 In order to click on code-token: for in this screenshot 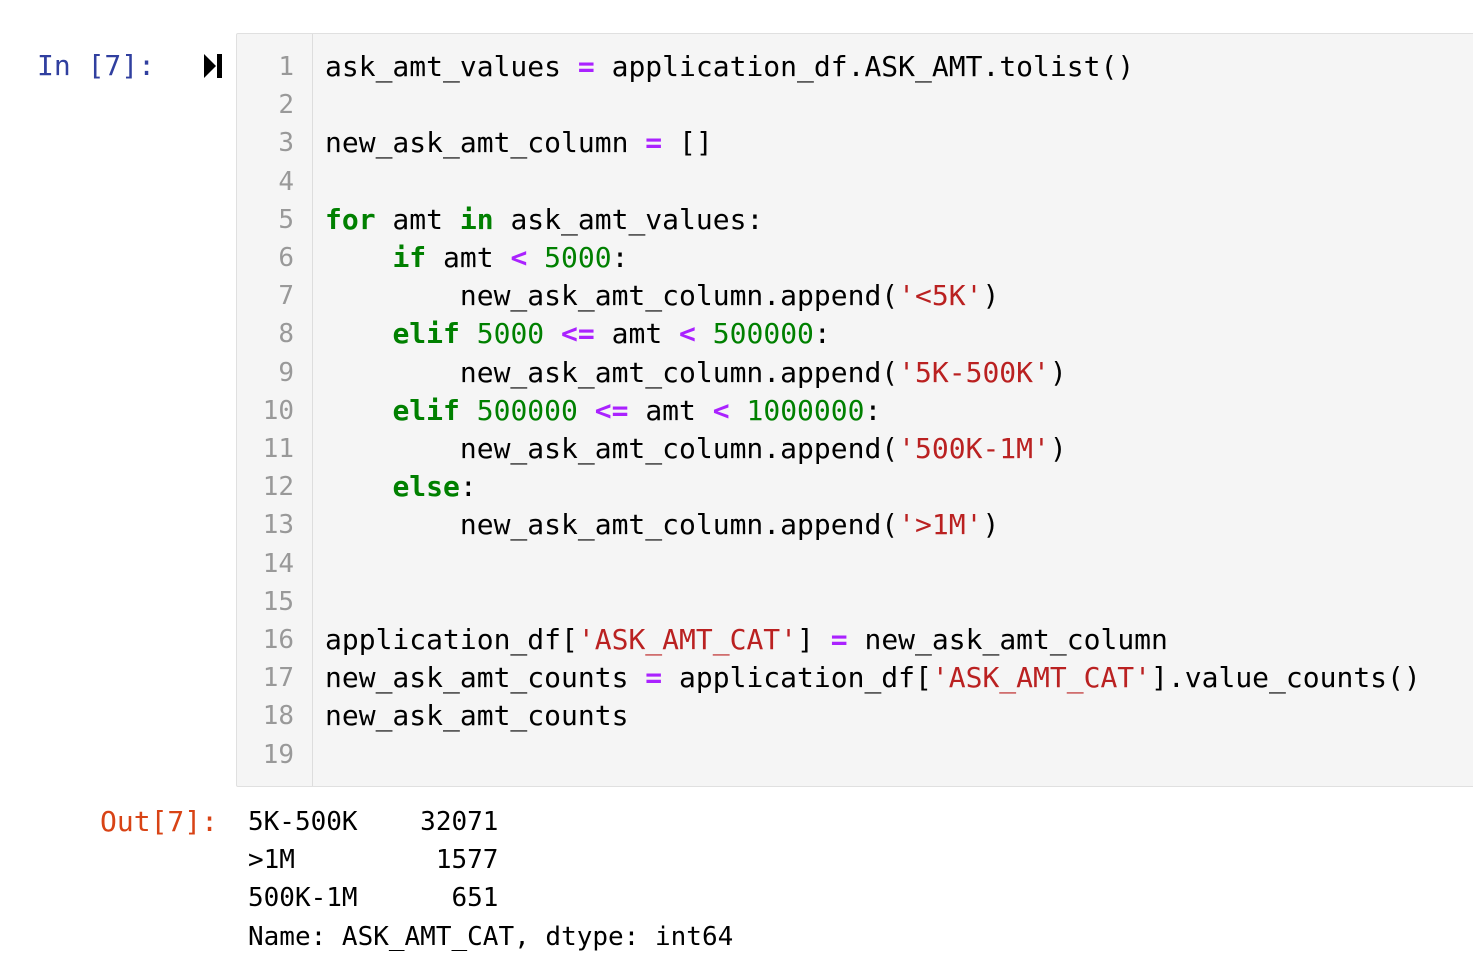, I will do `click(350, 219)`.